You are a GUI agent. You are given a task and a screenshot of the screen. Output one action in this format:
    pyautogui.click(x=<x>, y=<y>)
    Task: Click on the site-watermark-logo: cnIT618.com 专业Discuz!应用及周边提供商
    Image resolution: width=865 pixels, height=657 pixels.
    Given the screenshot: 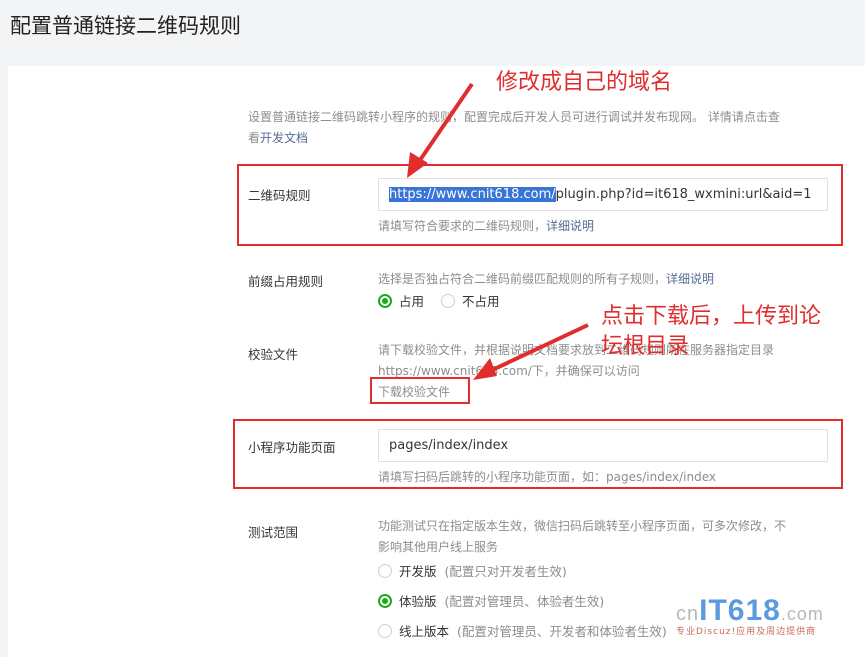 What is the action you would take?
    pyautogui.click(x=750, y=615)
    